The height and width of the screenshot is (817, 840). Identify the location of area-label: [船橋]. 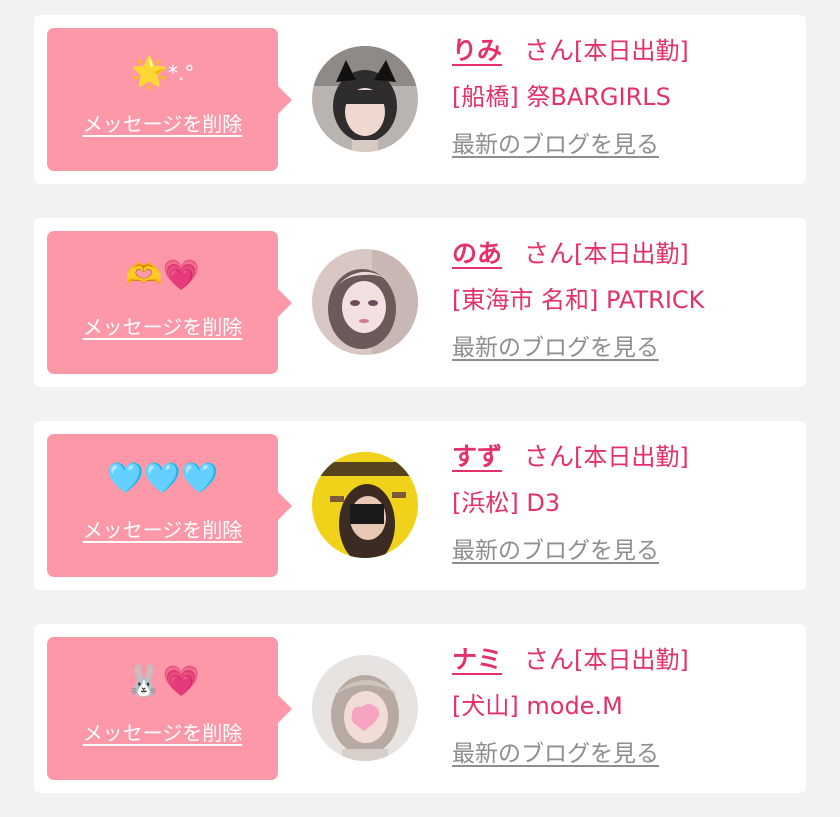
(485, 97).